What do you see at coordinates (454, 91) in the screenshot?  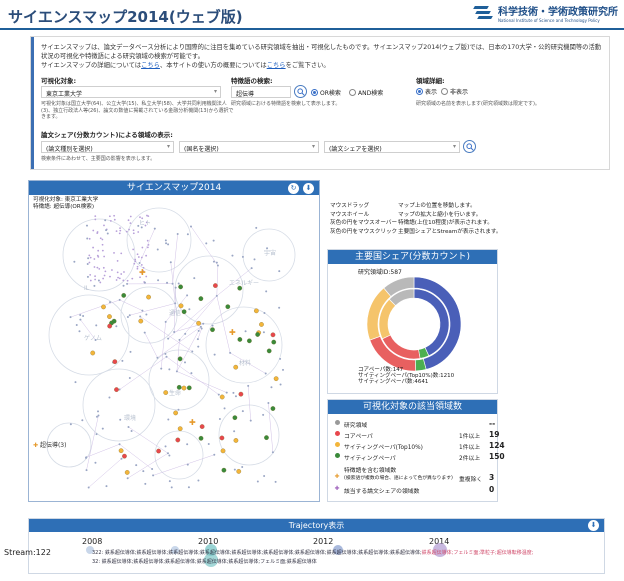 I see `hide-radio: 非表示` at bounding box center [454, 91].